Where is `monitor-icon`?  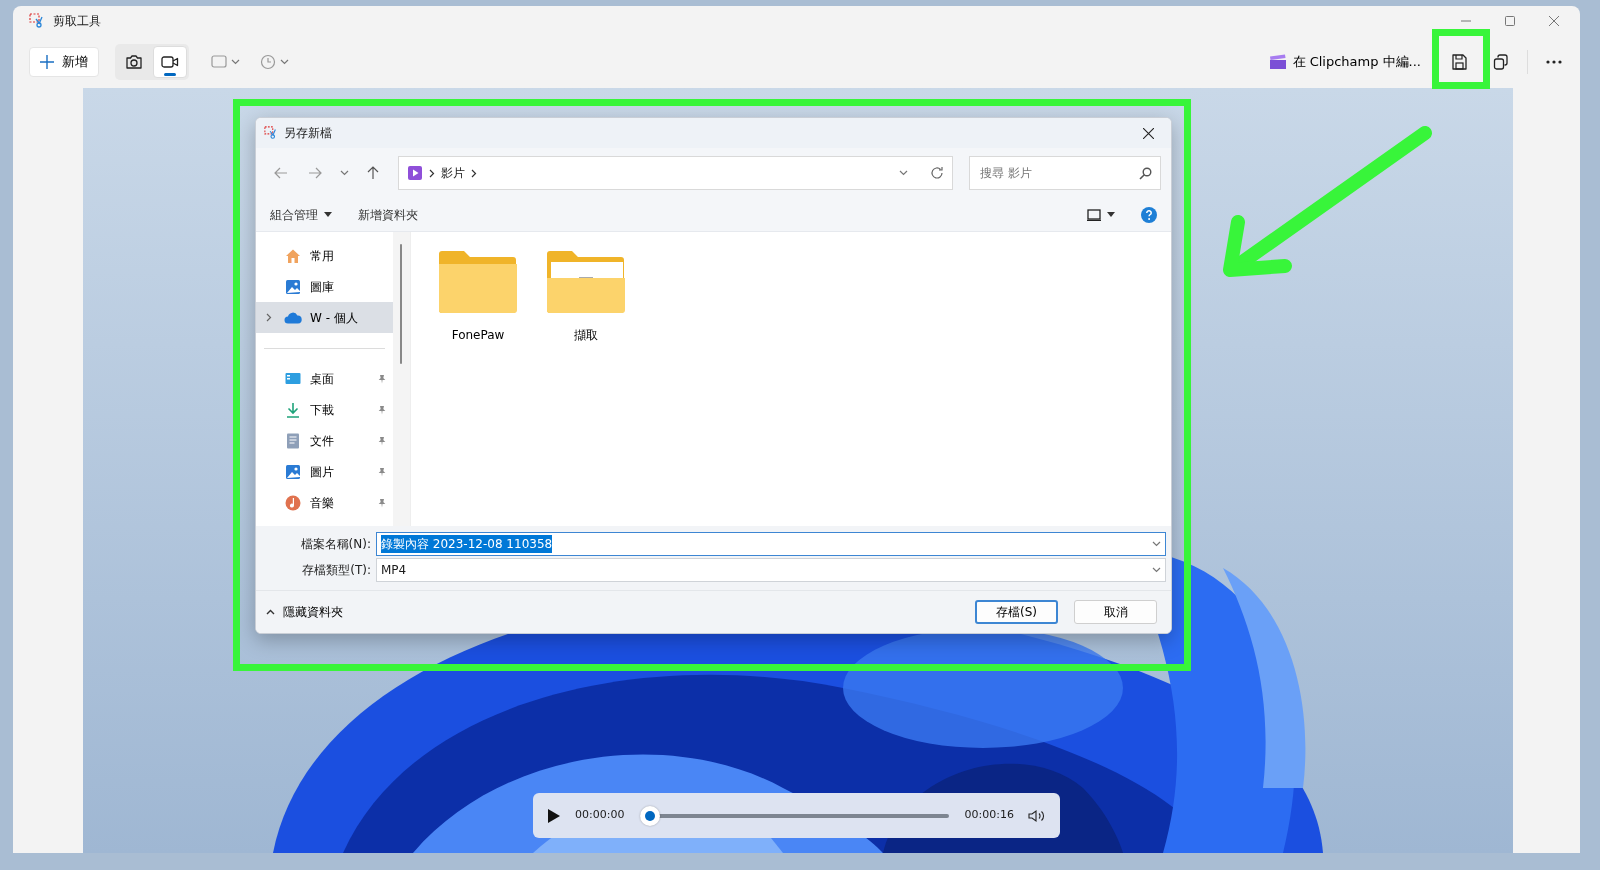
monitor-icon is located at coordinates (293, 378).